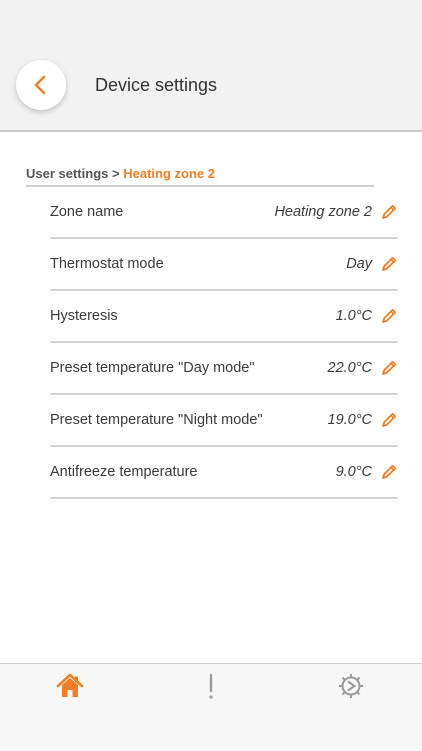 Image resolution: width=422 pixels, height=751 pixels. What do you see at coordinates (156, 85) in the screenshot?
I see `page-title: Device settings` at bounding box center [156, 85].